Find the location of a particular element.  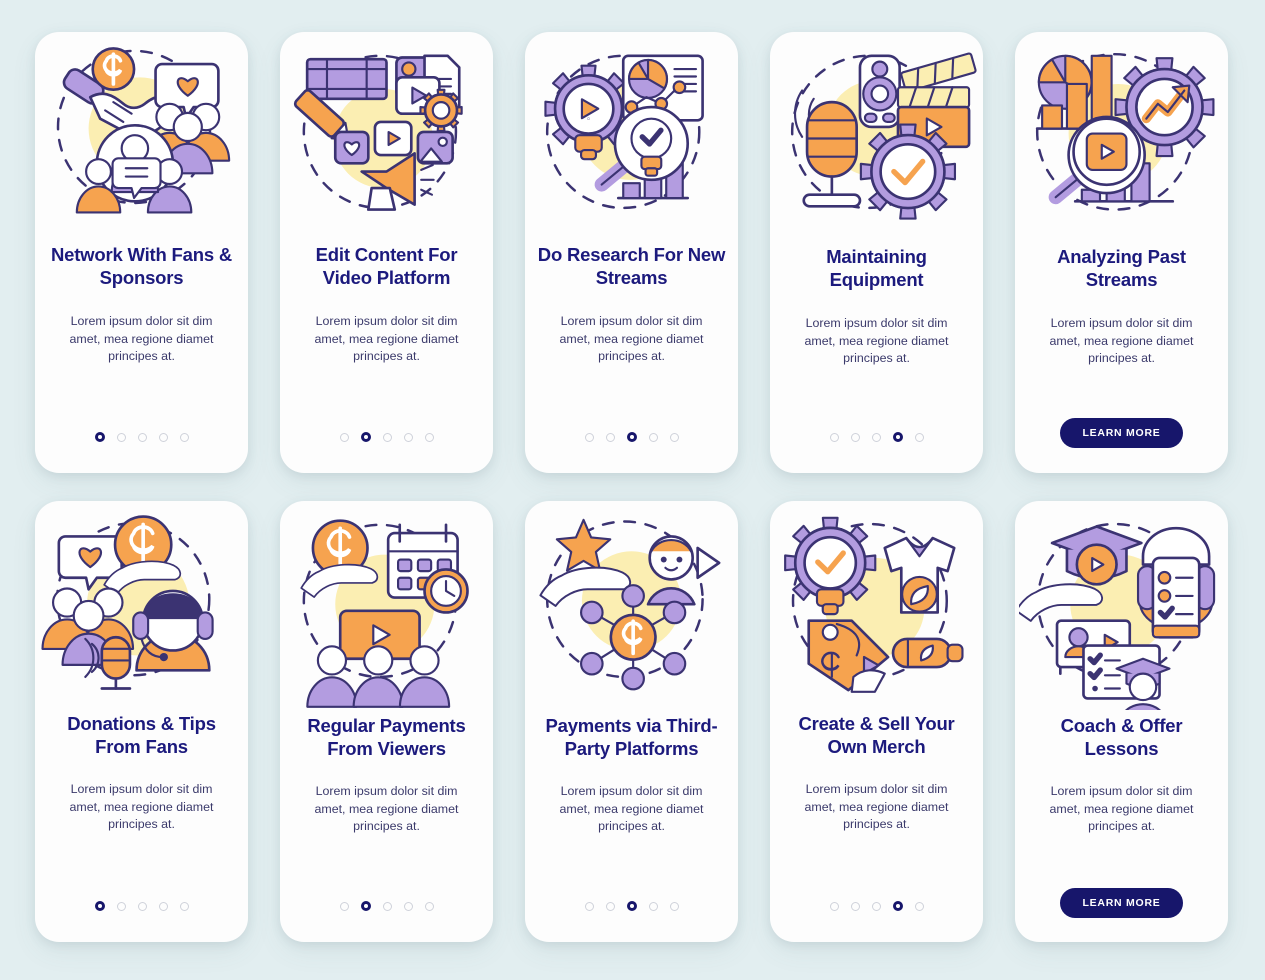

bar-chart-gear-trend-magnifier-icon is located at coordinates (1125, 131).